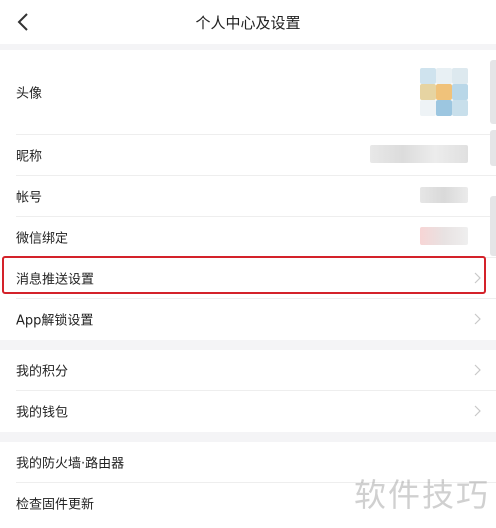 This screenshot has width=496, height=528. Describe the element at coordinates (444, 236) in the screenshot. I see `wechat-value-redacted` at that location.